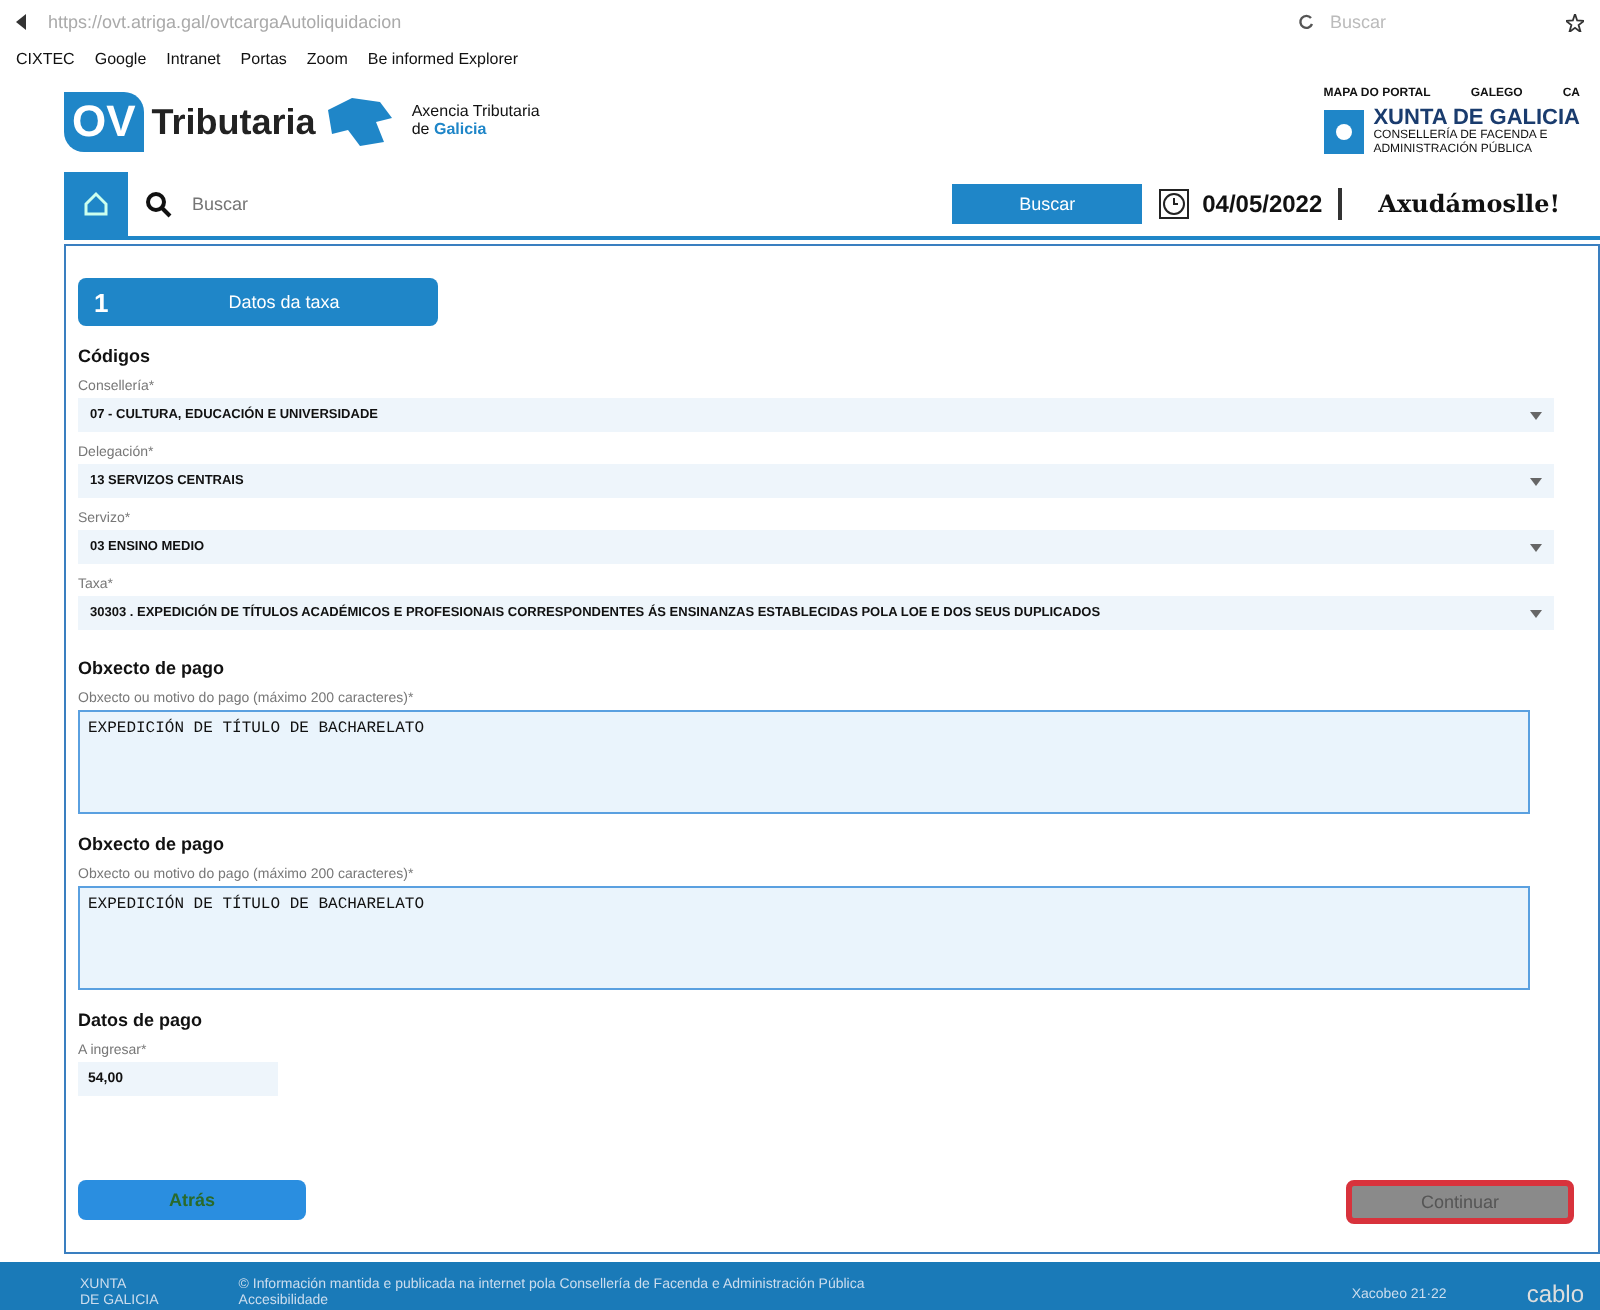  Describe the element at coordinates (233, 122) in the screenshot. I see `logo-text: Tributaria` at that location.